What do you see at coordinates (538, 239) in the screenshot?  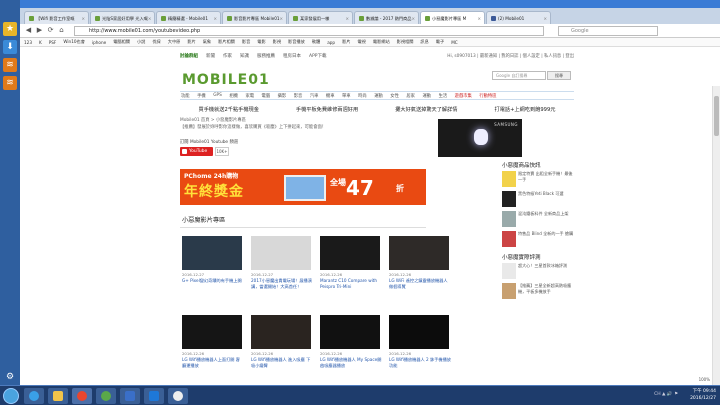 I see `sidebar-item: 特售品 Blind 全新的一手 搶購` at bounding box center [538, 239].